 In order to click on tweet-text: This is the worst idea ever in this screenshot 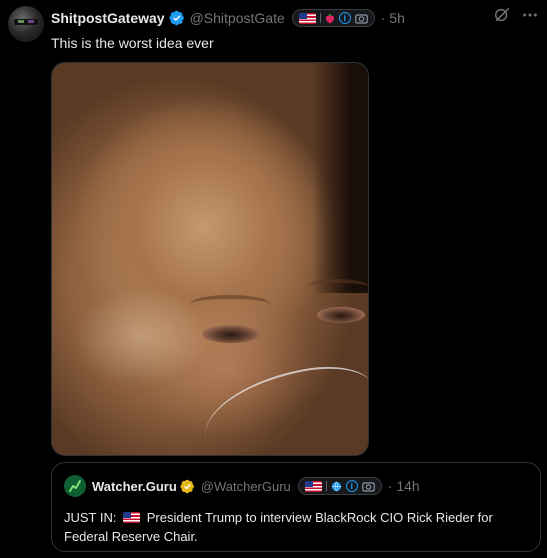, I will do `click(132, 43)`.